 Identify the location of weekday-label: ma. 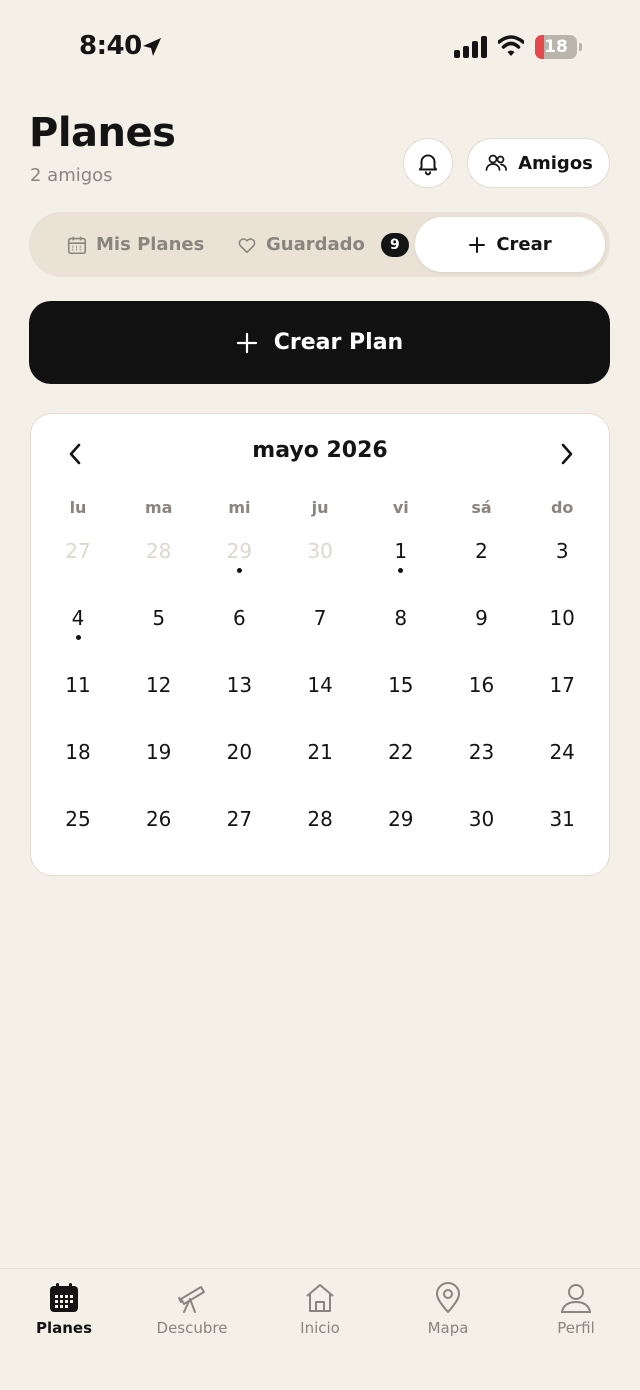
(158, 507).